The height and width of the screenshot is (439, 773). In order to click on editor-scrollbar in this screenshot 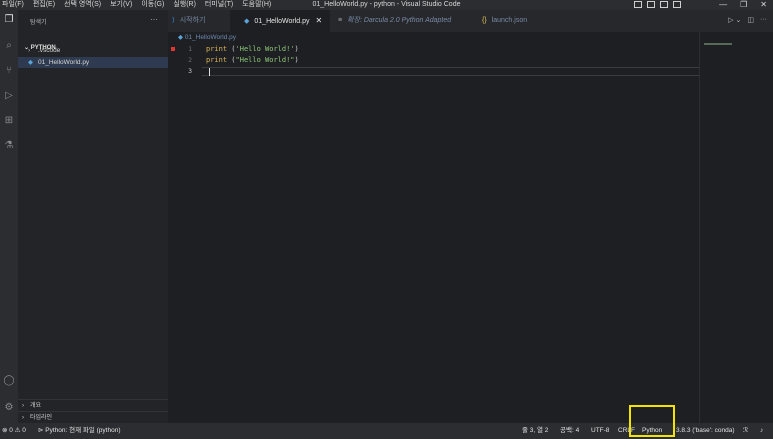, I will do `click(699, 227)`.